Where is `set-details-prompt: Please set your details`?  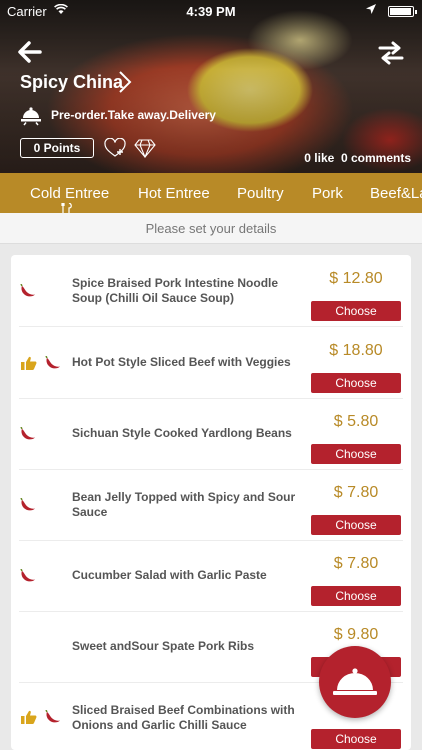 set-details-prompt: Please set your details is located at coordinates (211, 228).